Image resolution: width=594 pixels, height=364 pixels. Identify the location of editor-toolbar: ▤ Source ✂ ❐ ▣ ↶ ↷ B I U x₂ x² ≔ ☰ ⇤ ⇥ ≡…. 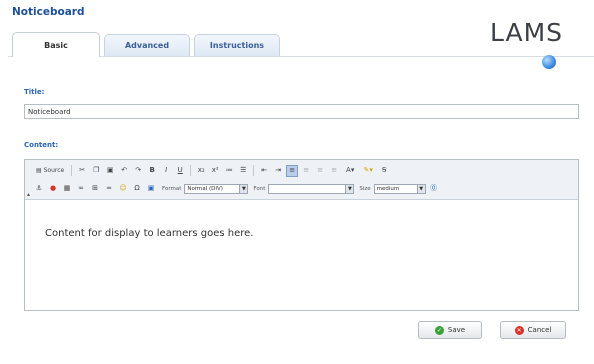
(301, 180).